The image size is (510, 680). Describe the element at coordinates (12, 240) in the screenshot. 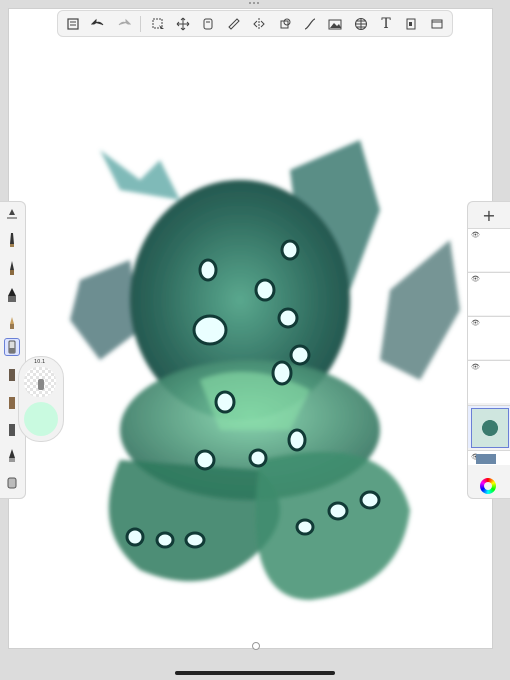

I see `brush-pencil-icon` at that location.